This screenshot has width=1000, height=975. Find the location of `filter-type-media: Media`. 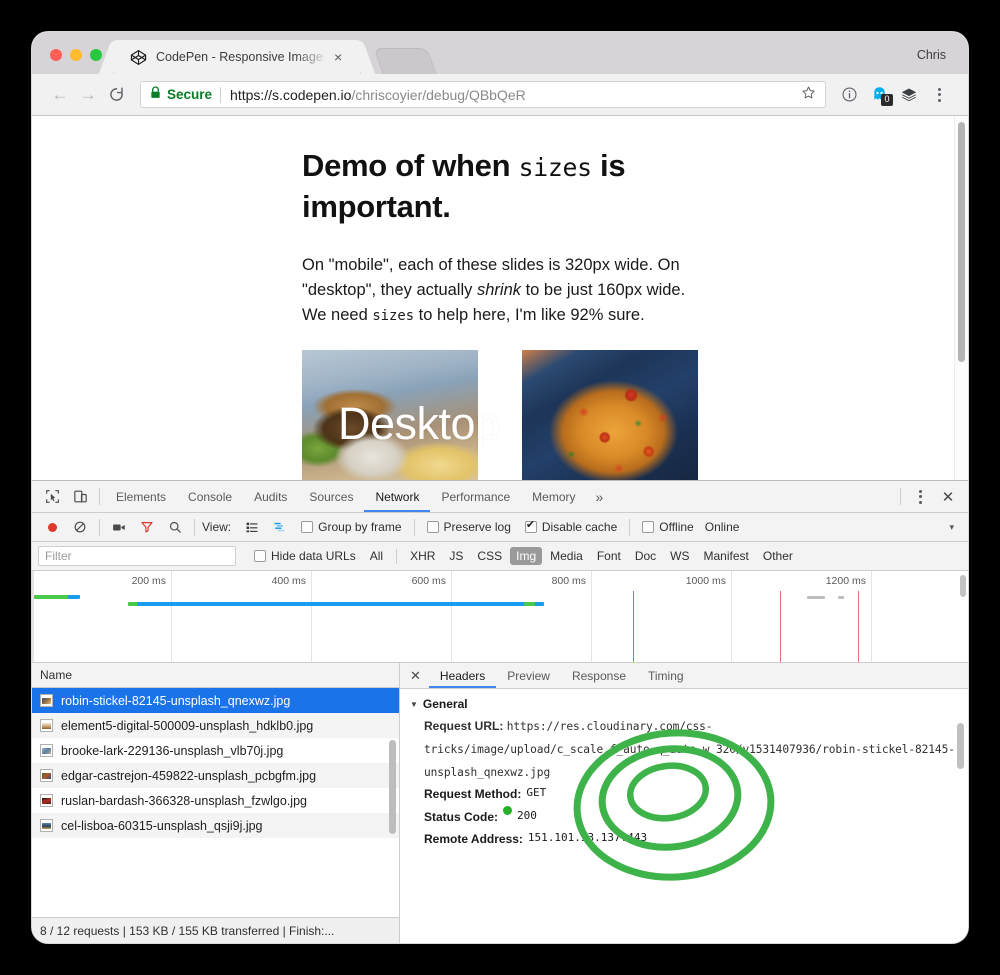

filter-type-media: Media is located at coordinates (566, 556).